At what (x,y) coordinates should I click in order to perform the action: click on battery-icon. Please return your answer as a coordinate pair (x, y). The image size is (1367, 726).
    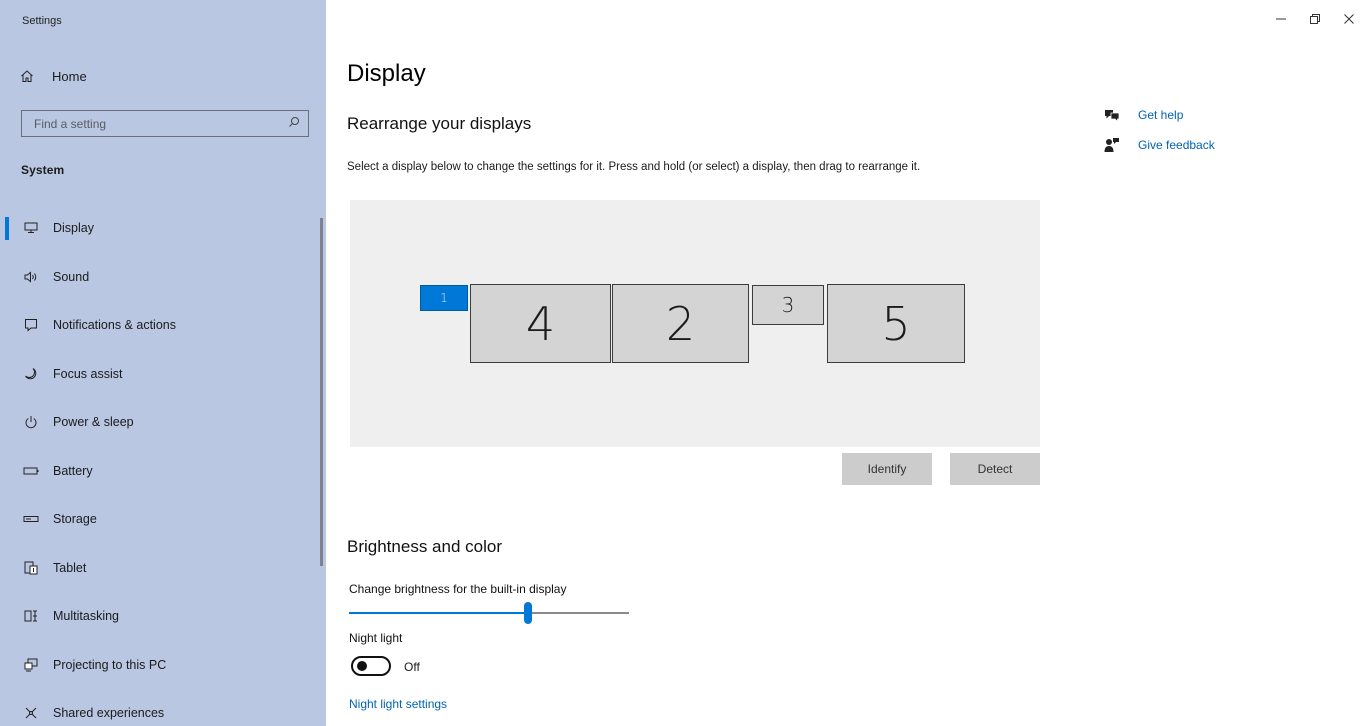
    Looking at the image, I should click on (31, 471).